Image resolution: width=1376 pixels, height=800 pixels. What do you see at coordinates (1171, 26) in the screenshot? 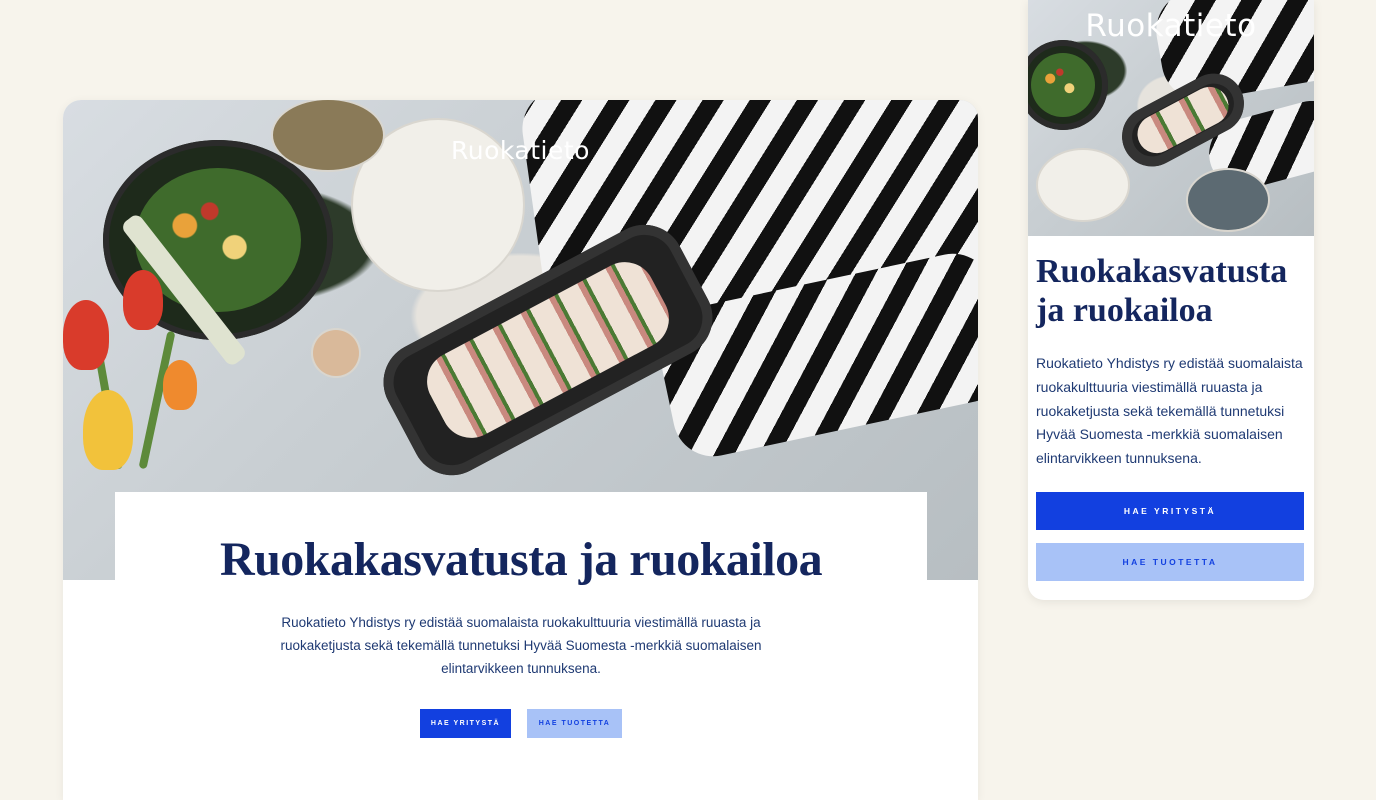
I see `mobile-brand-logo: Ruokatieto` at bounding box center [1171, 26].